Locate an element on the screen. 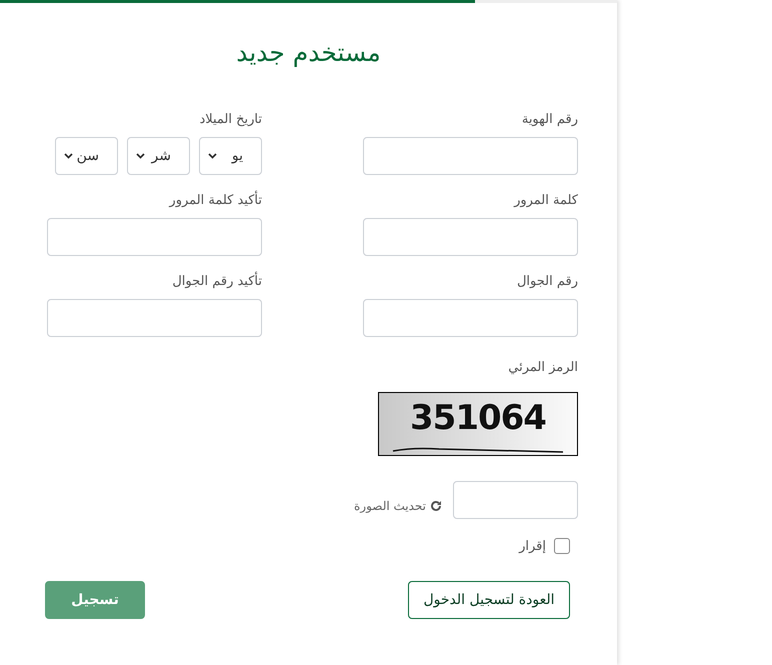 The height and width of the screenshot is (665, 772). dropdown: يو is located at coordinates (230, 156).